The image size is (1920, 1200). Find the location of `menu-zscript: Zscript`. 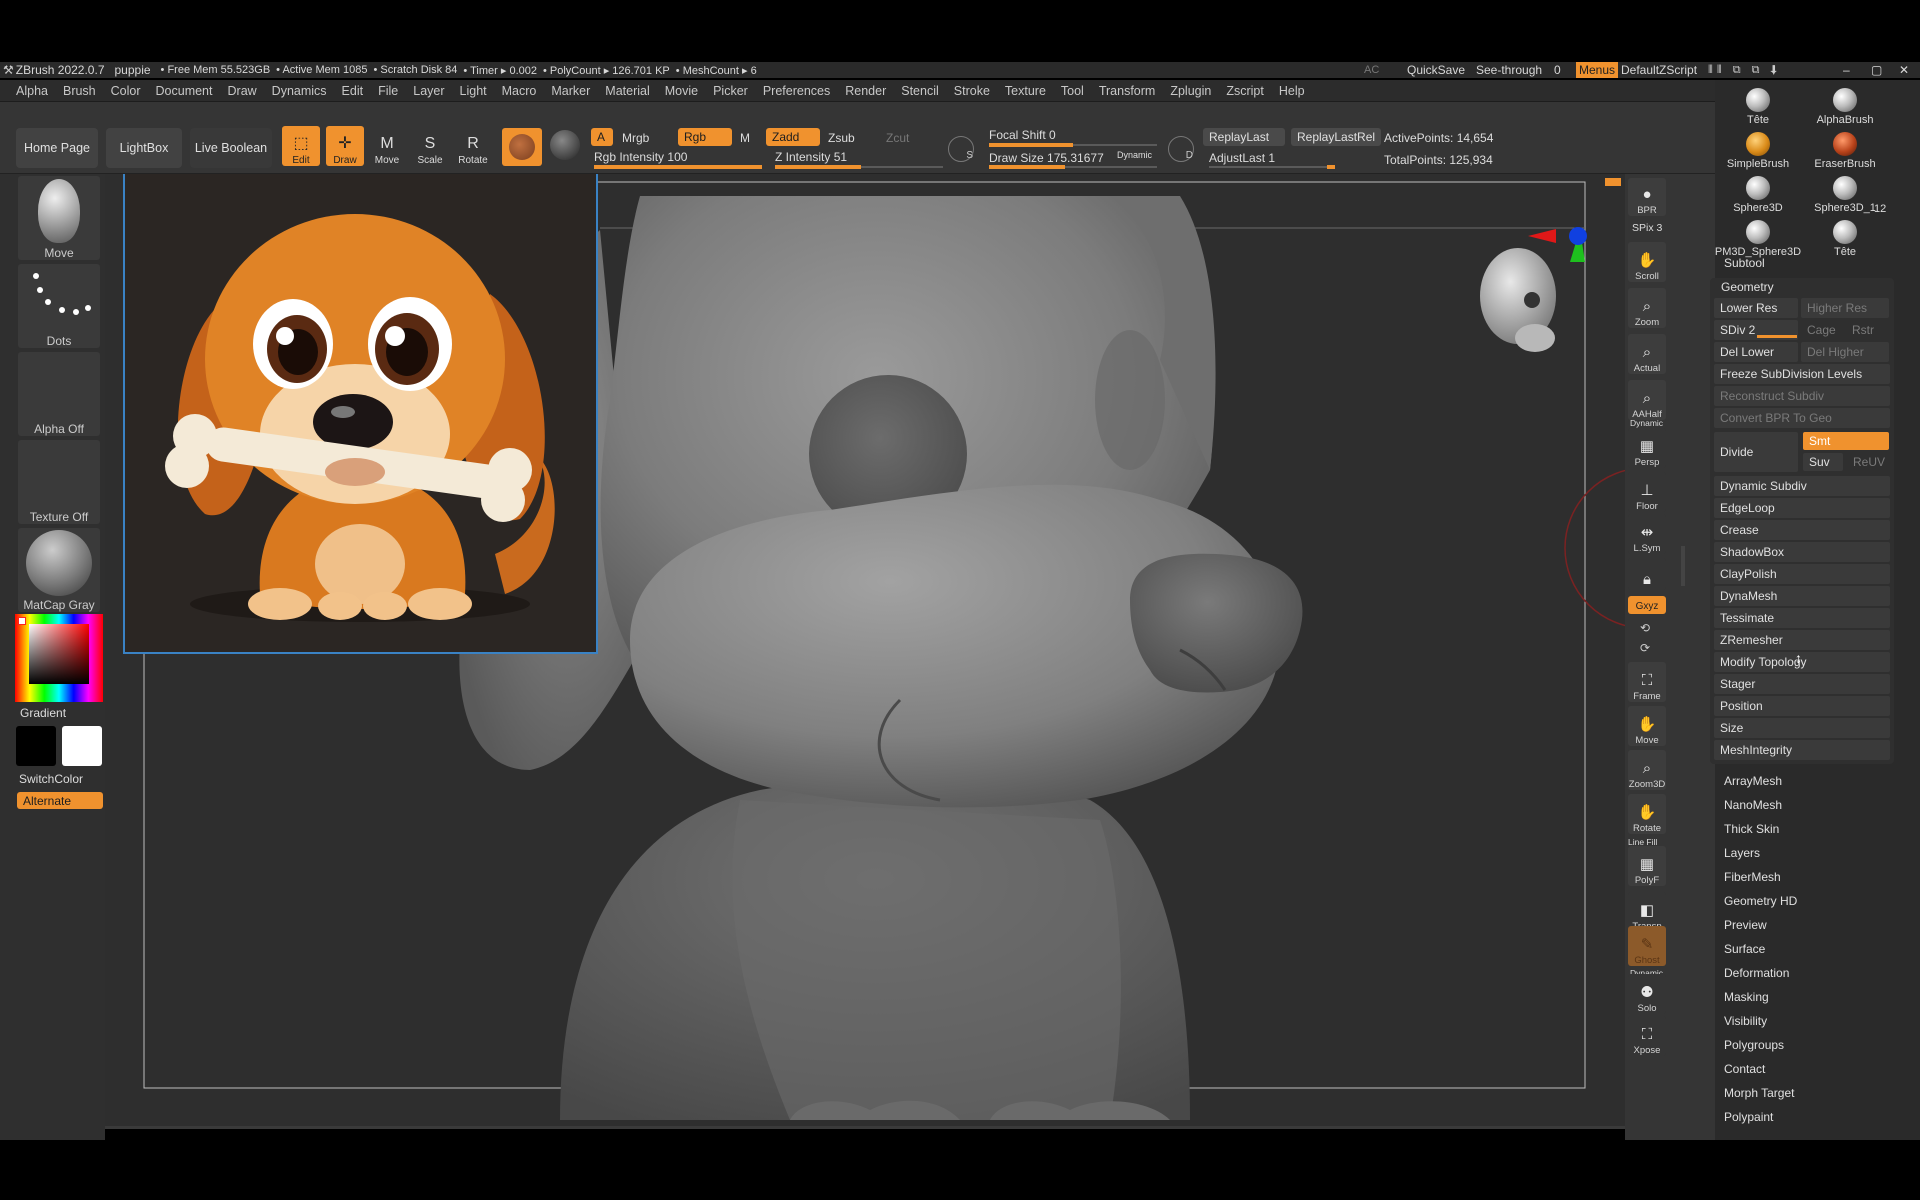

menu-zscript: Zscript is located at coordinates (1245, 91).